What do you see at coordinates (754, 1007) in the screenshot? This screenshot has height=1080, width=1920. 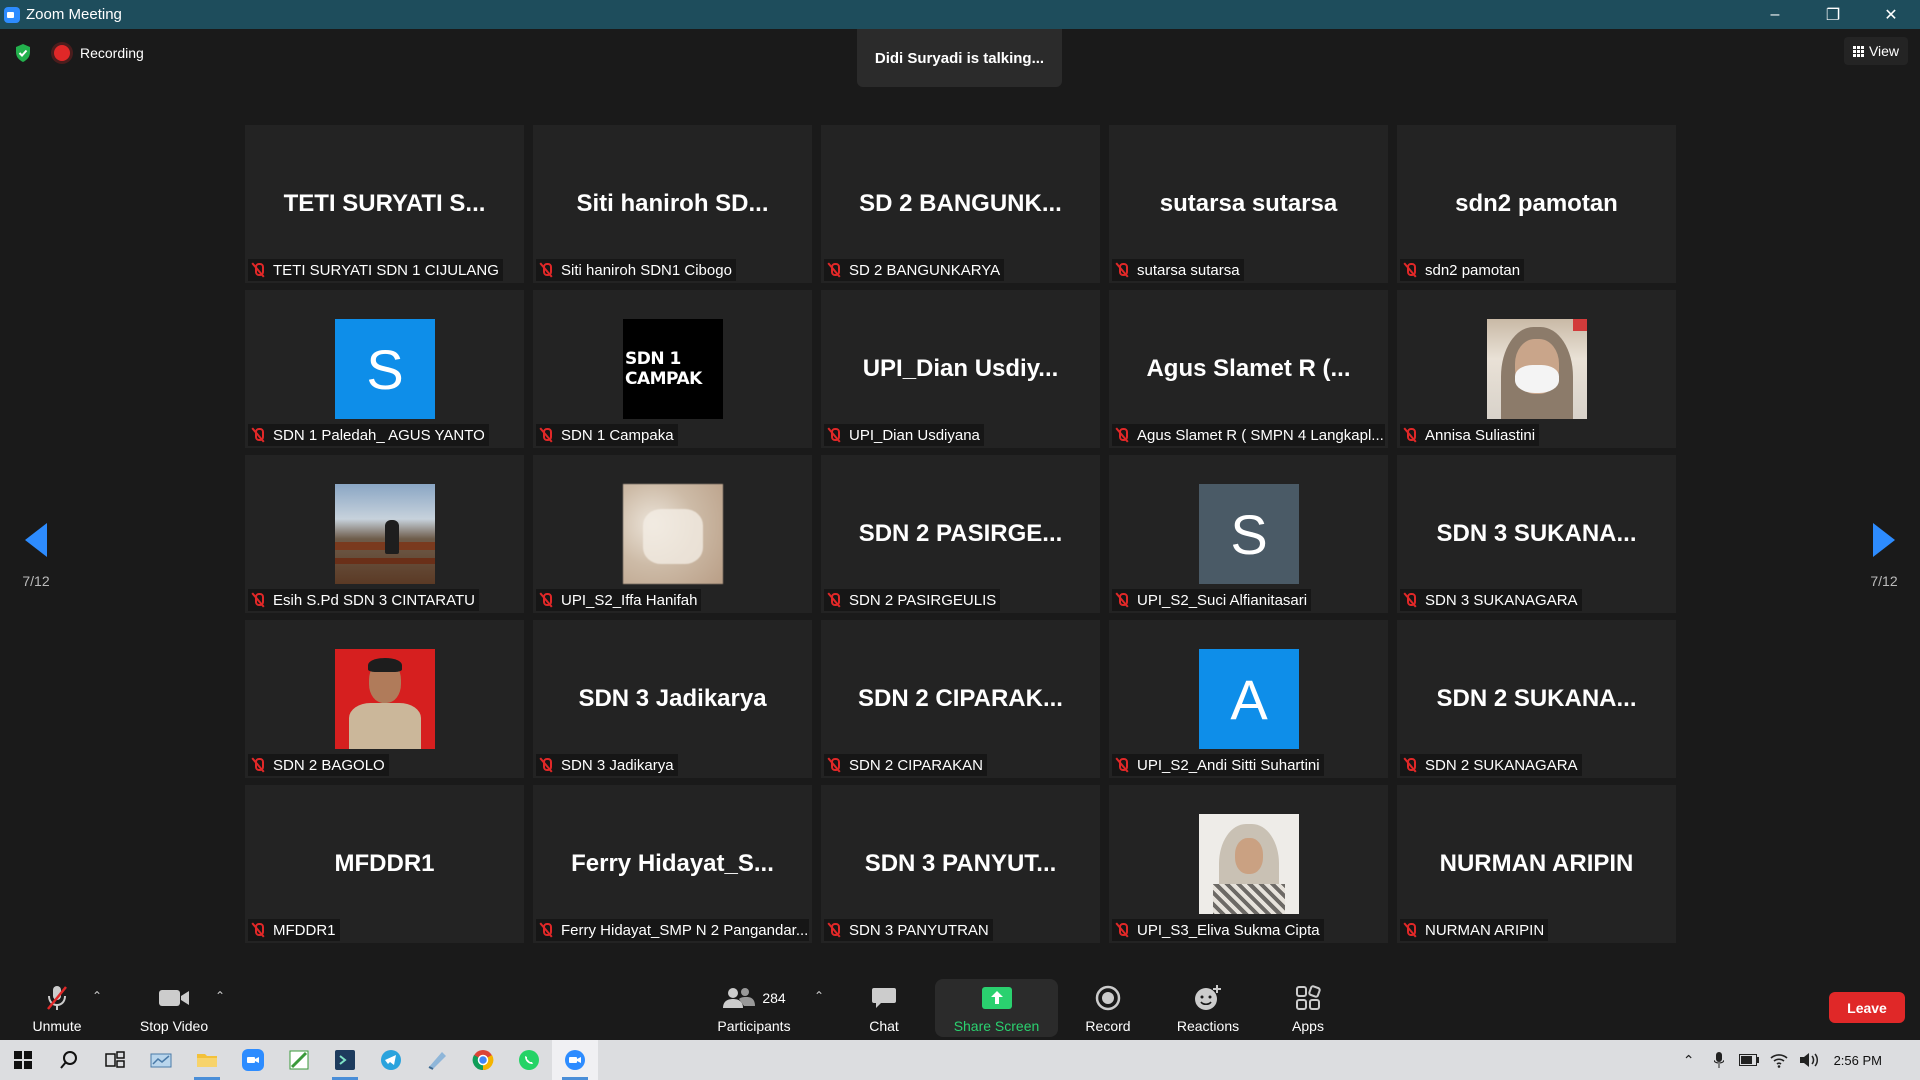 I see `participants-button: 284 Participants` at bounding box center [754, 1007].